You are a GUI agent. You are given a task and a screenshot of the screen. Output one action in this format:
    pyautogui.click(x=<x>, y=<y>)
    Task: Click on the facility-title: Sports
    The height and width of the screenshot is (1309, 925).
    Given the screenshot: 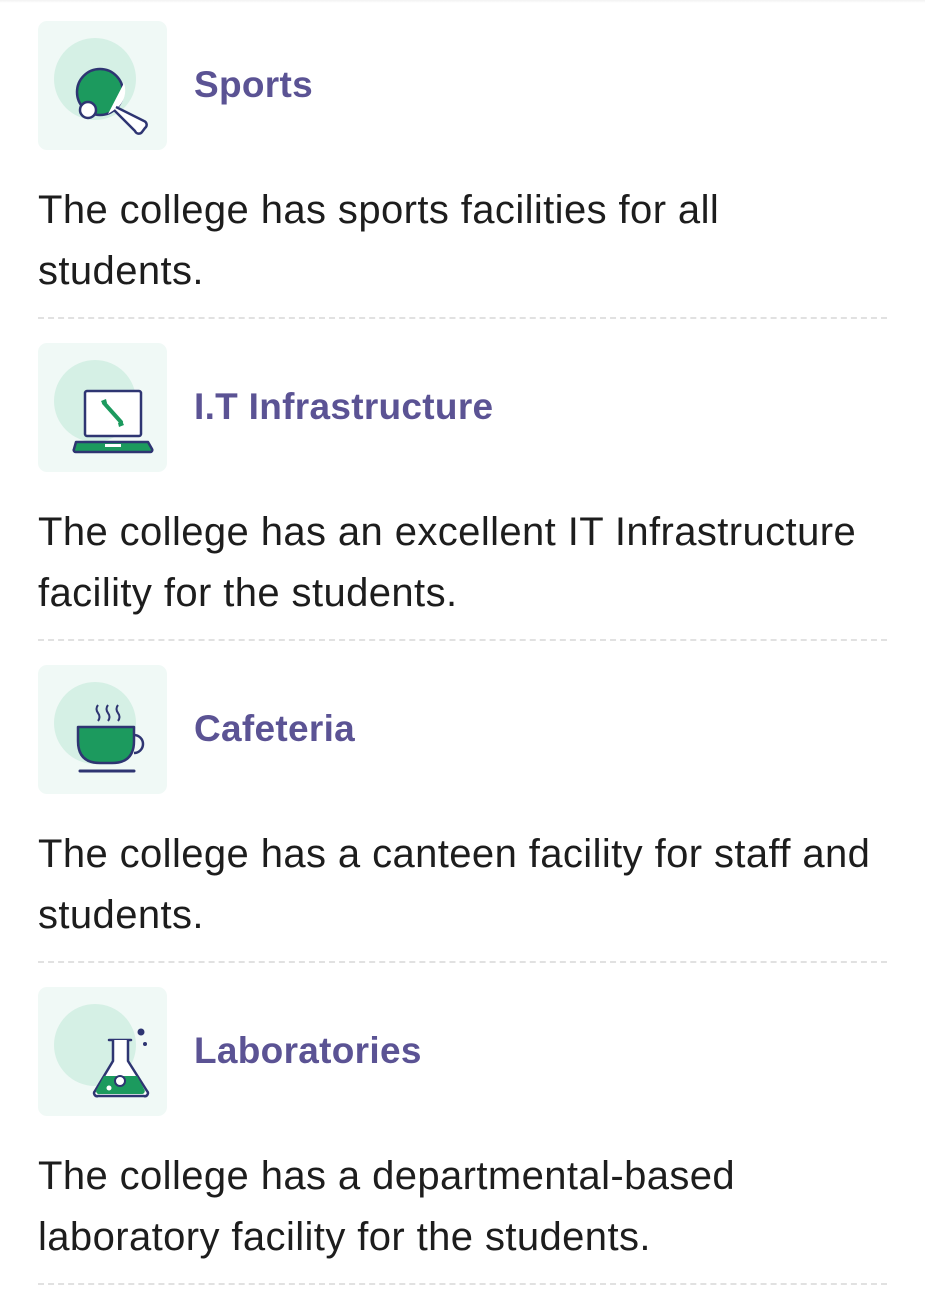 What is the action you would take?
    pyautogui.click(x=253, y=84)
    